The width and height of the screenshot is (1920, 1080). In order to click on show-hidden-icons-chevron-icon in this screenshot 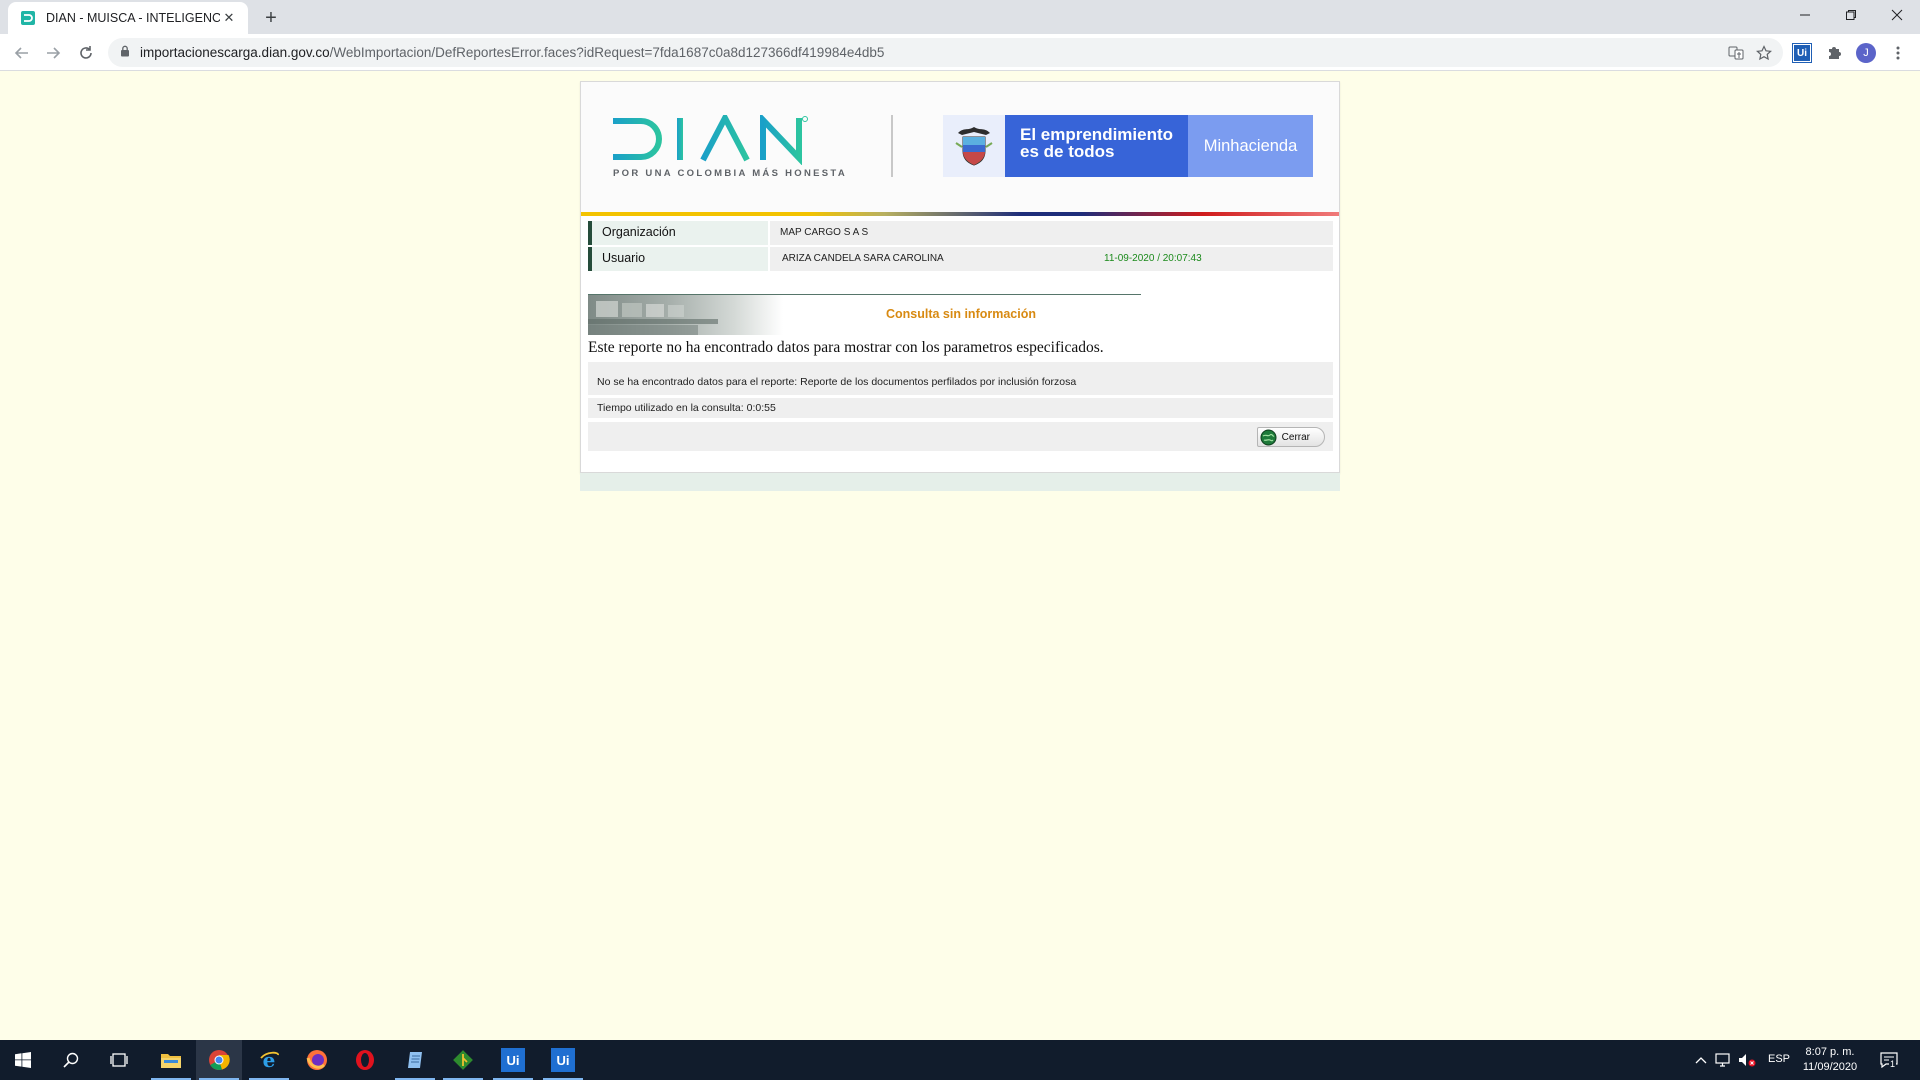, I will do `click(1701, 1060)`.